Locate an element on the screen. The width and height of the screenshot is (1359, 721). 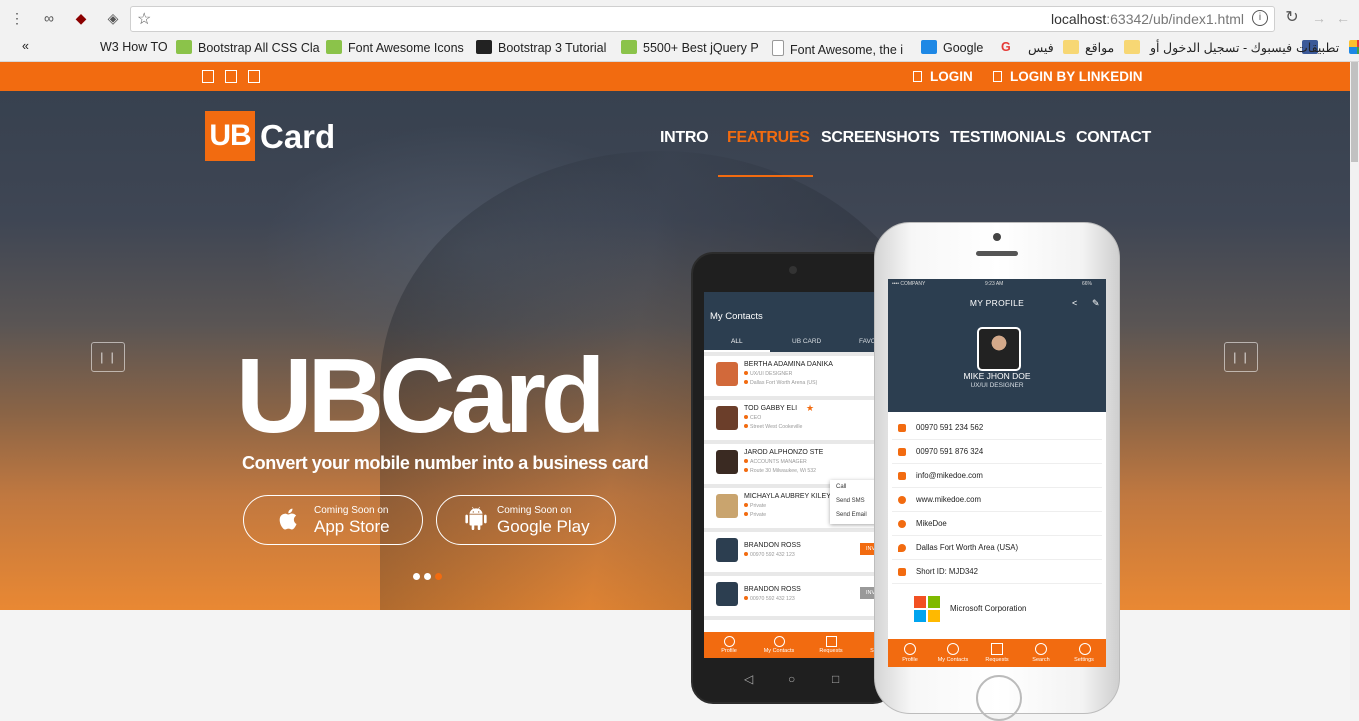
bookmark-w3-howto: W3 How TO is located at coordinates (134, 47).